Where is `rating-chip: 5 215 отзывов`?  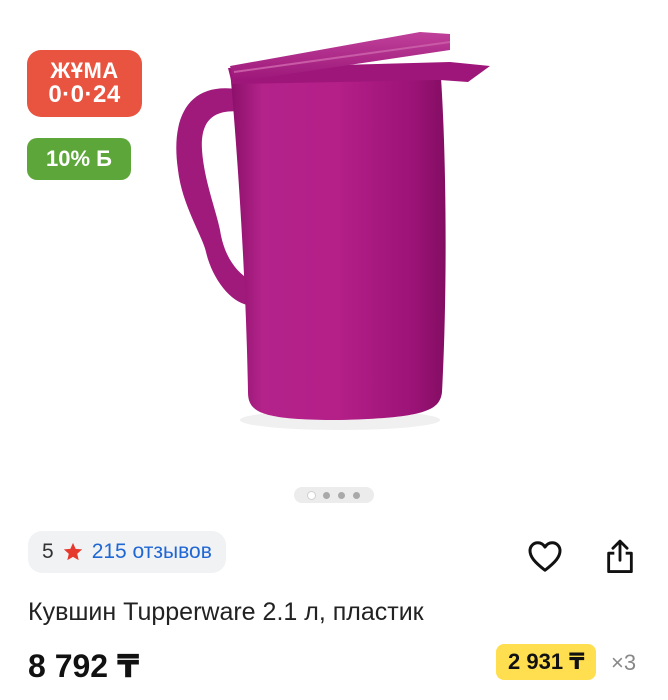 rating-chip: 5 215 отзывов is located at coordinates (127, 552).